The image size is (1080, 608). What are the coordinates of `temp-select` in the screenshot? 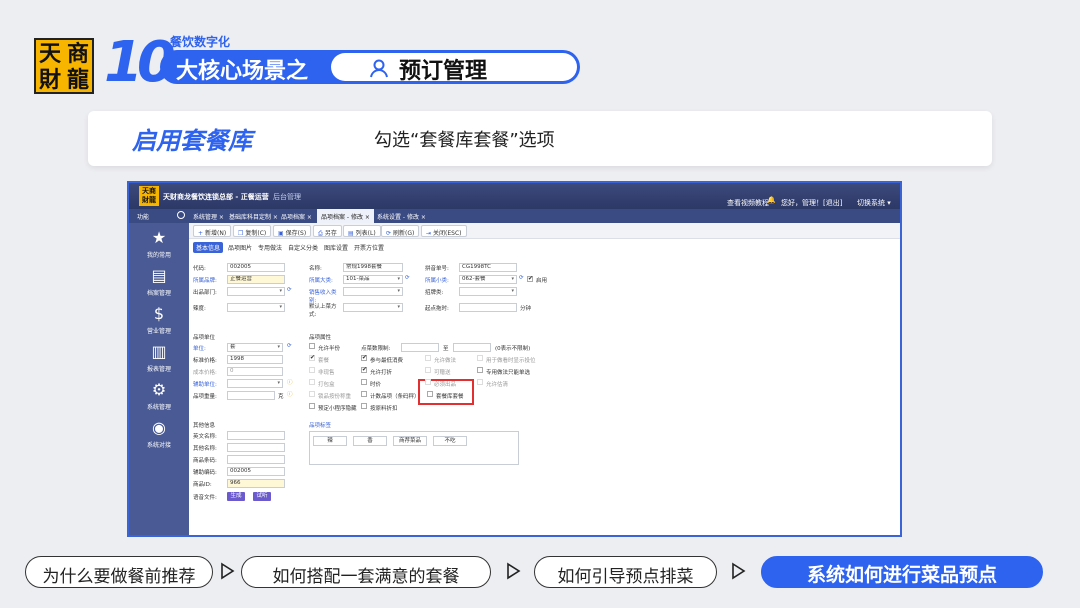 It's located at (256, 307).